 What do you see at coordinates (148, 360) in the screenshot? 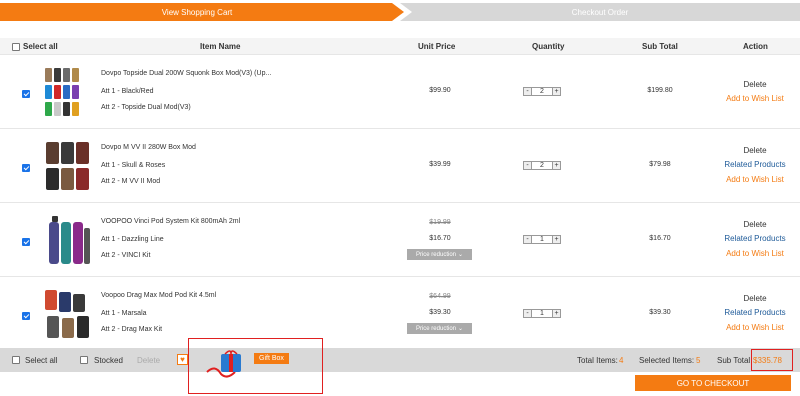
I see `footer-delete-button: Delete` at bounding box center [148, 360].